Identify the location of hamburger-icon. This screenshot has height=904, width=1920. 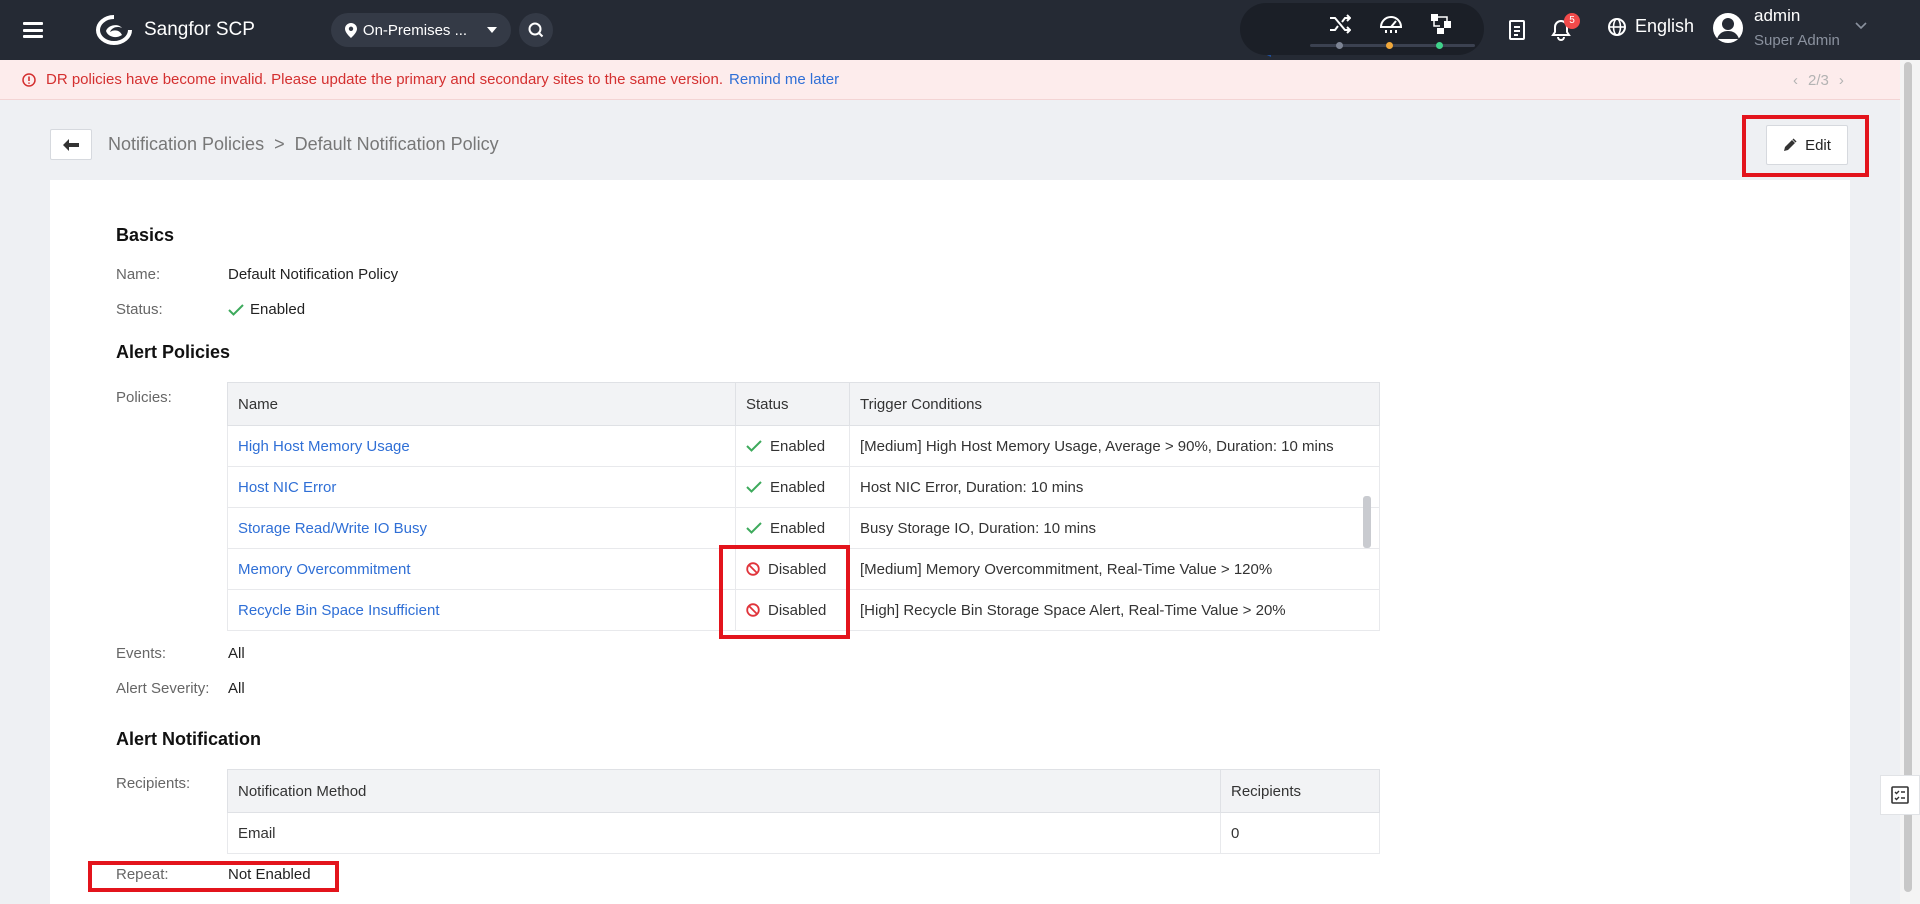
(33, 30).